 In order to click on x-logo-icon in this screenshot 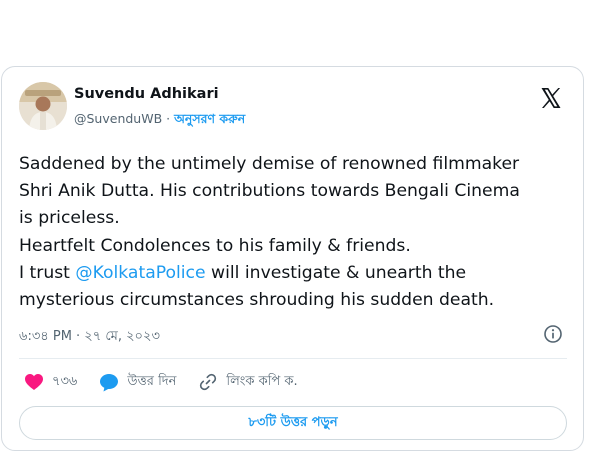, I will do `click(551, 98)`.